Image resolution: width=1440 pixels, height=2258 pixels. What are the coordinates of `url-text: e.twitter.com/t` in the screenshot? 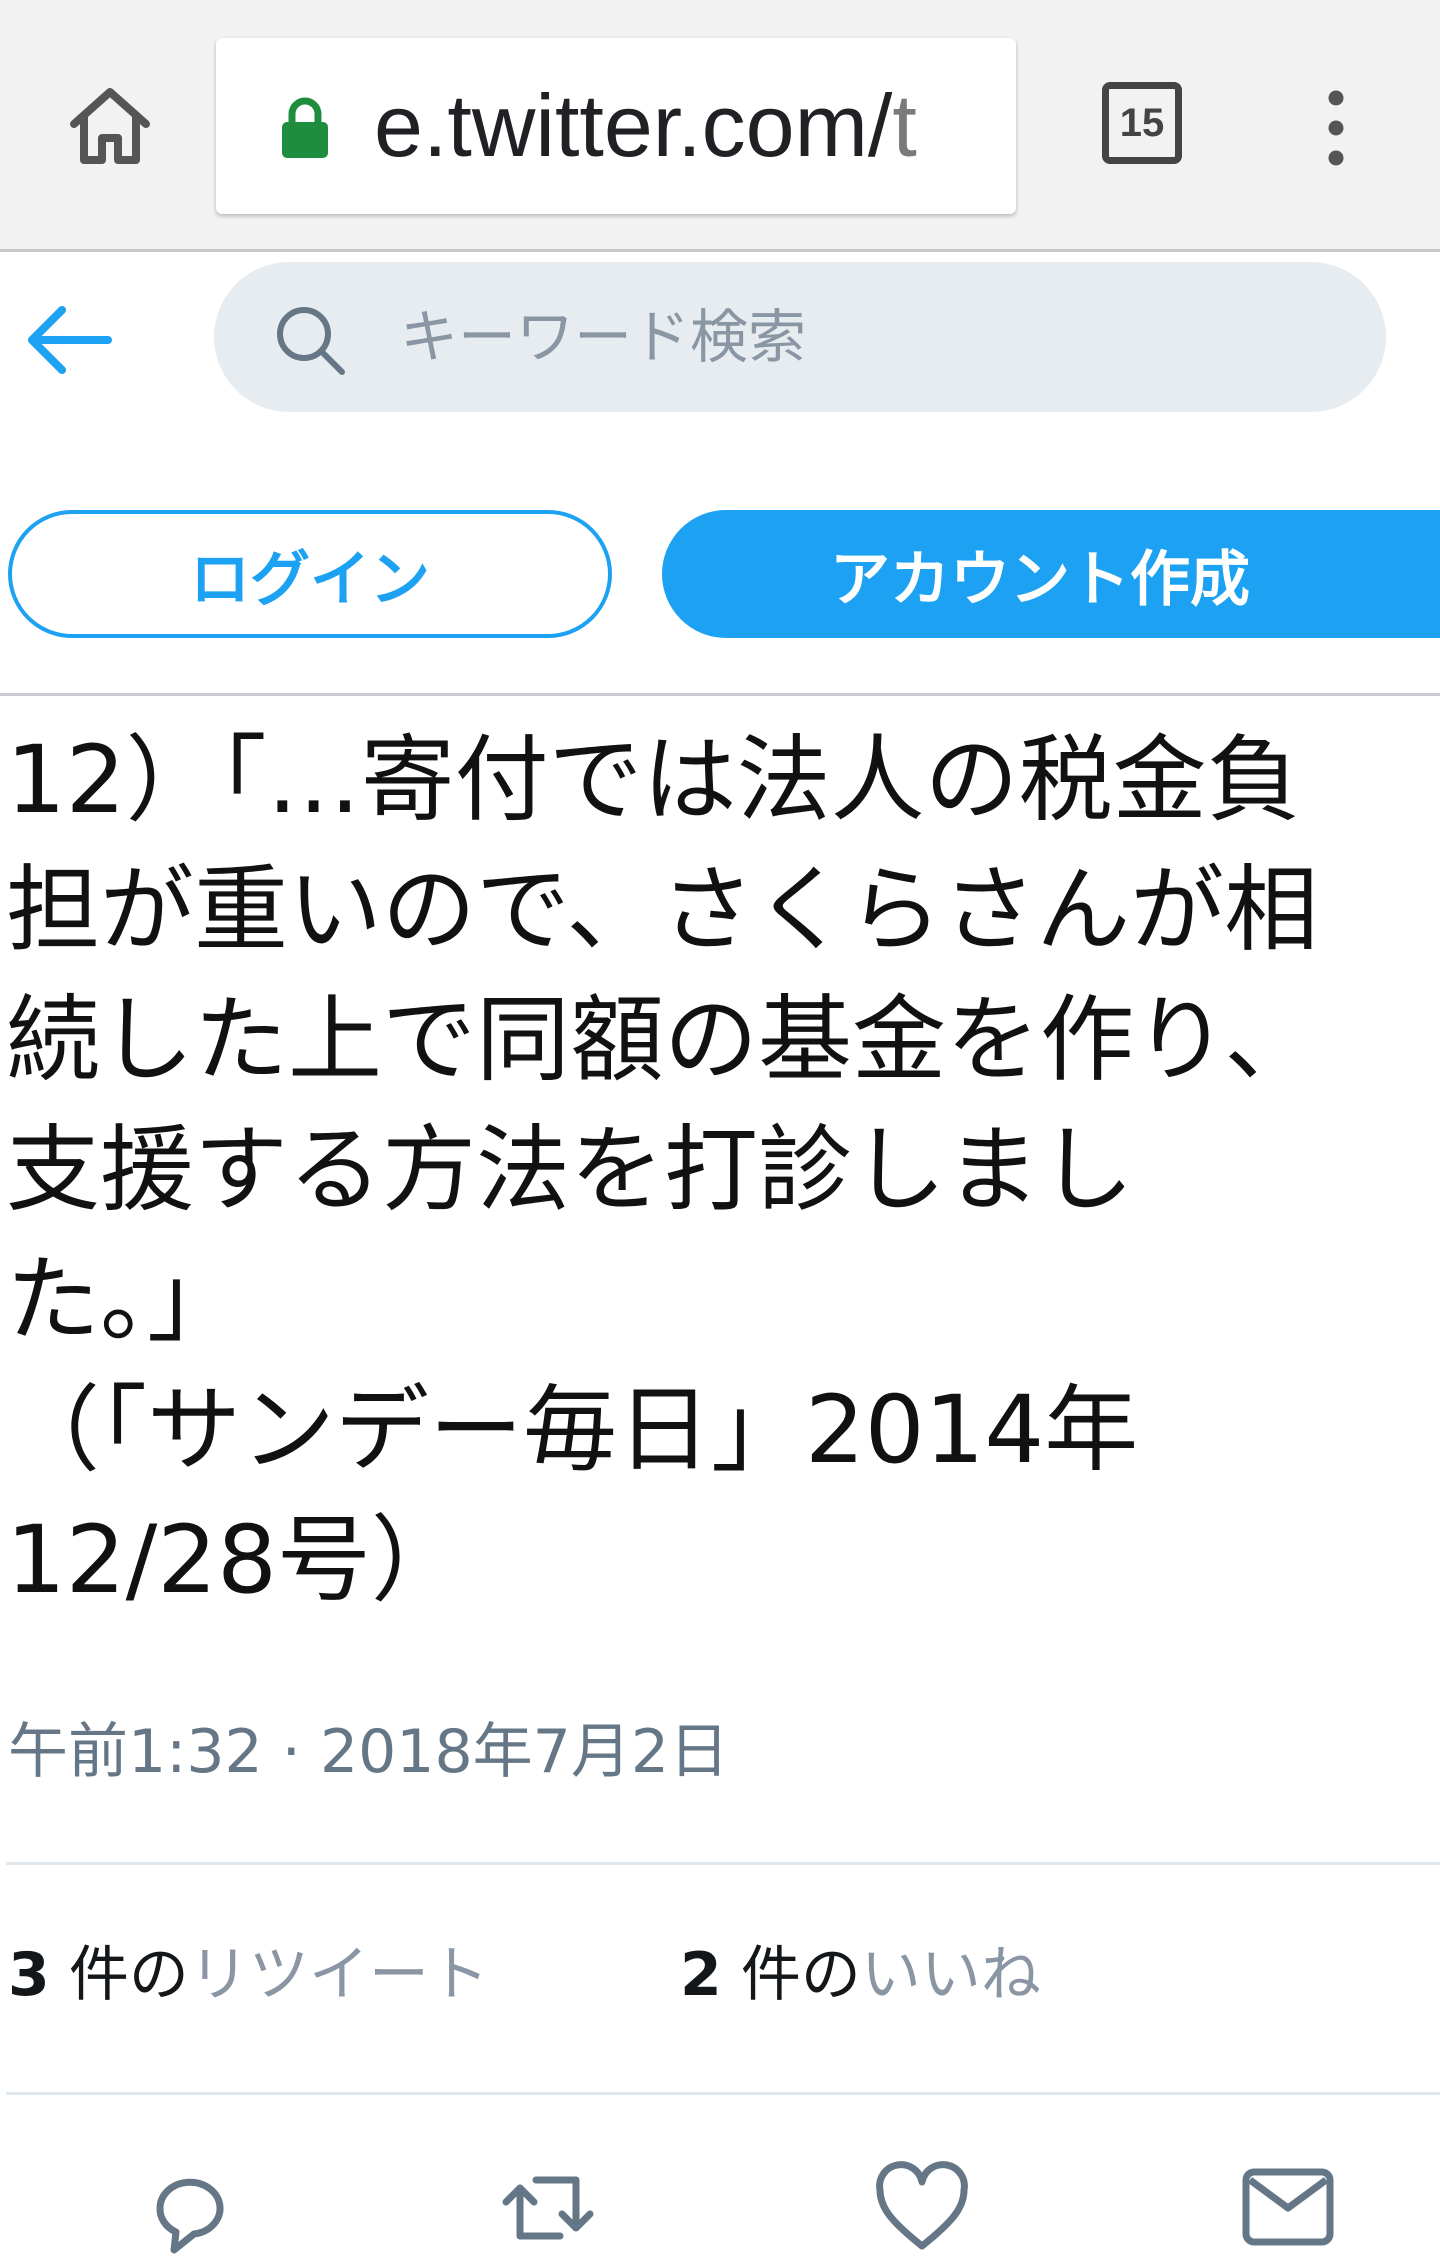 It's located at (645, 126).